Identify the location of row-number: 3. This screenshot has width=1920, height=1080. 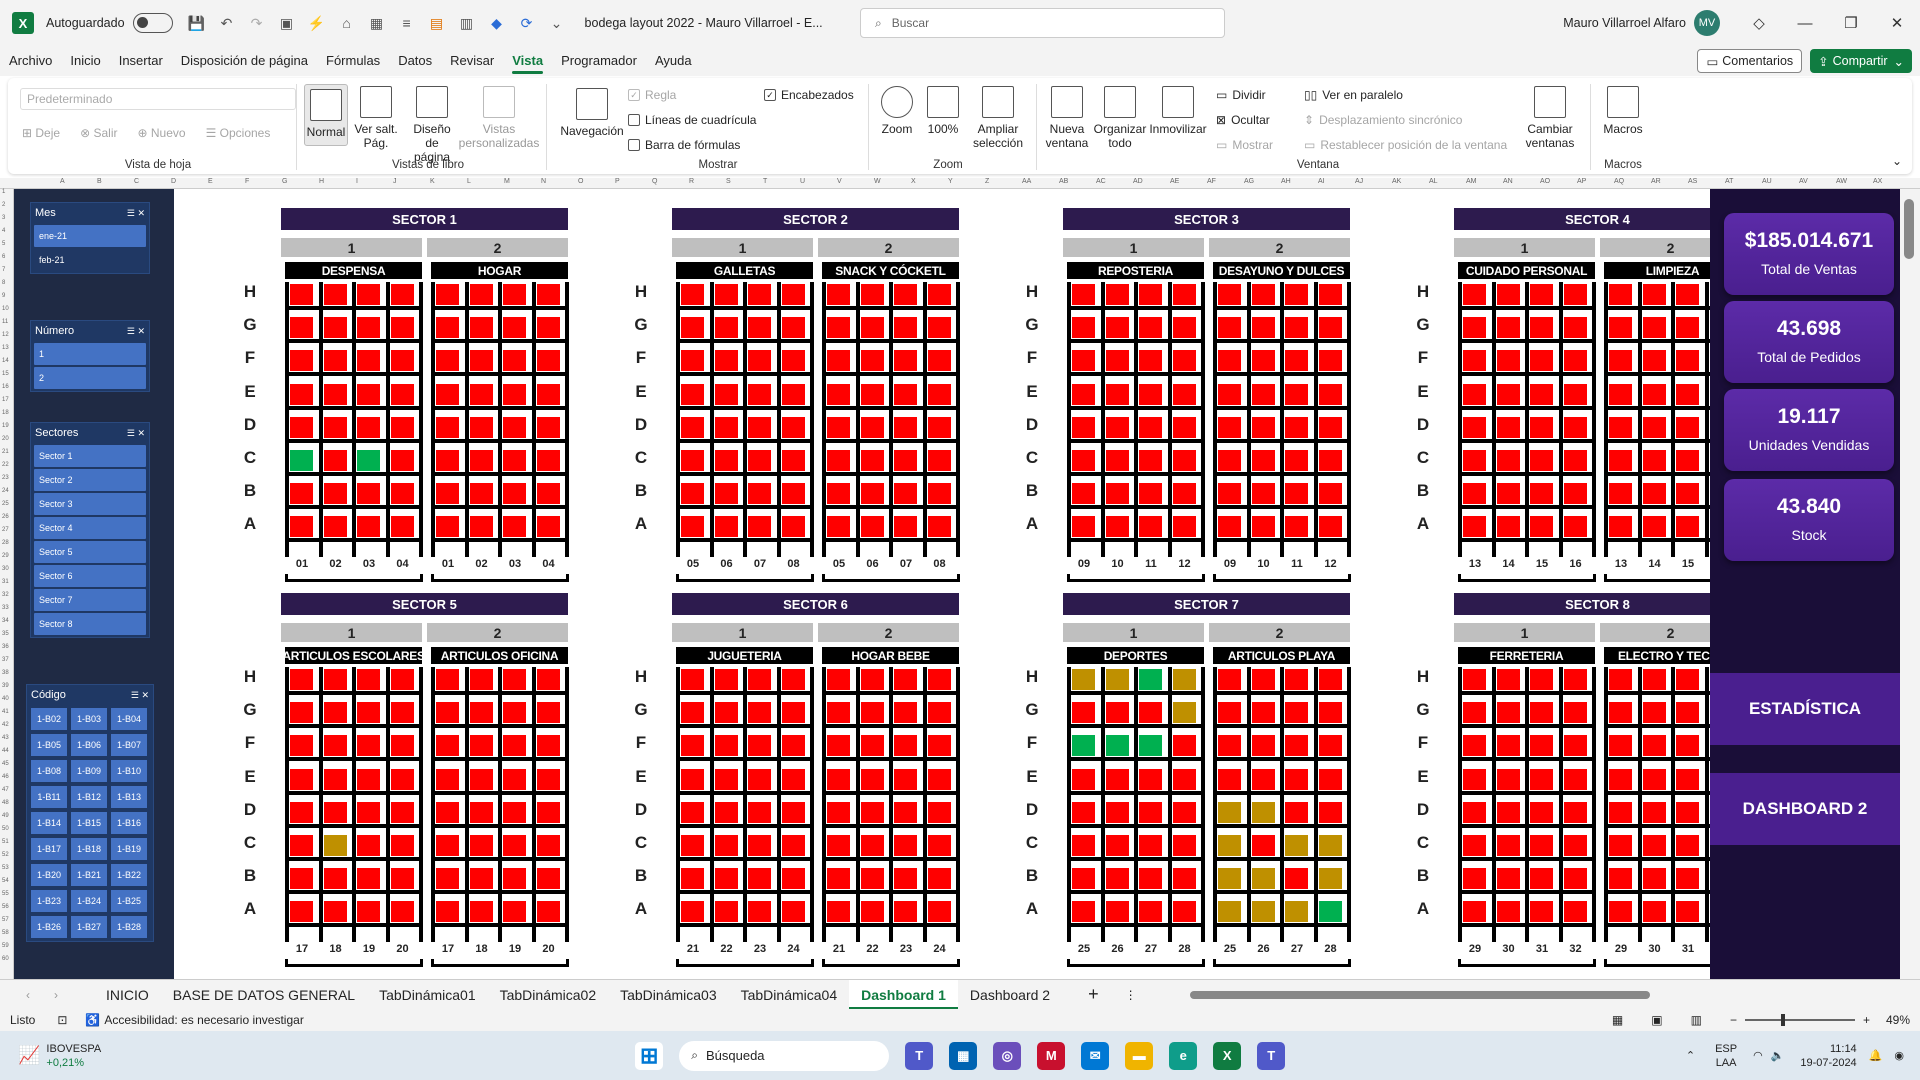
(3, 218).